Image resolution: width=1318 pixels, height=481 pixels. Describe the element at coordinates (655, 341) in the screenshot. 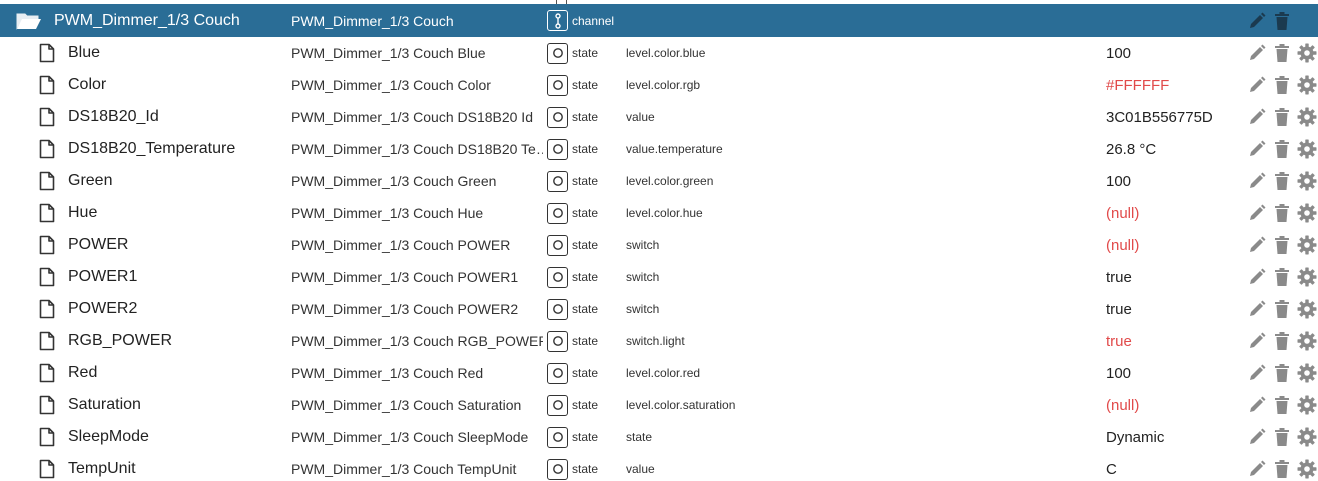

I see `row-role: switch.light` at that location.